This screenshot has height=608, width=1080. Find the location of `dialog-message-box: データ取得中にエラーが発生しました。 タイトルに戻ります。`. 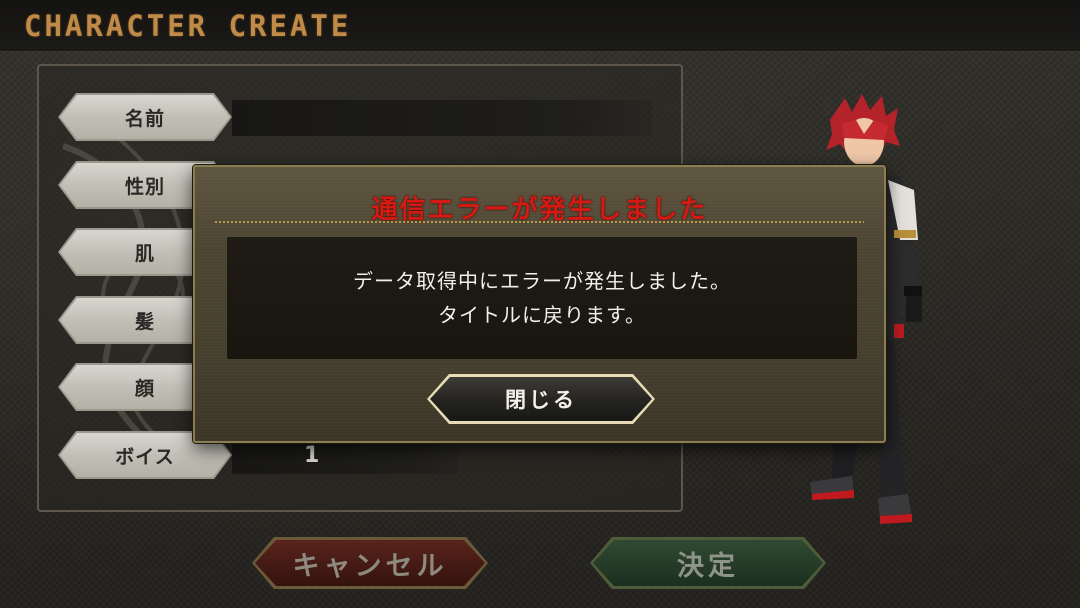

dialog-message-box: データ取得中にエラーが発生しました。 タイトルに戻ります。 is located at coordinates (542, 298).